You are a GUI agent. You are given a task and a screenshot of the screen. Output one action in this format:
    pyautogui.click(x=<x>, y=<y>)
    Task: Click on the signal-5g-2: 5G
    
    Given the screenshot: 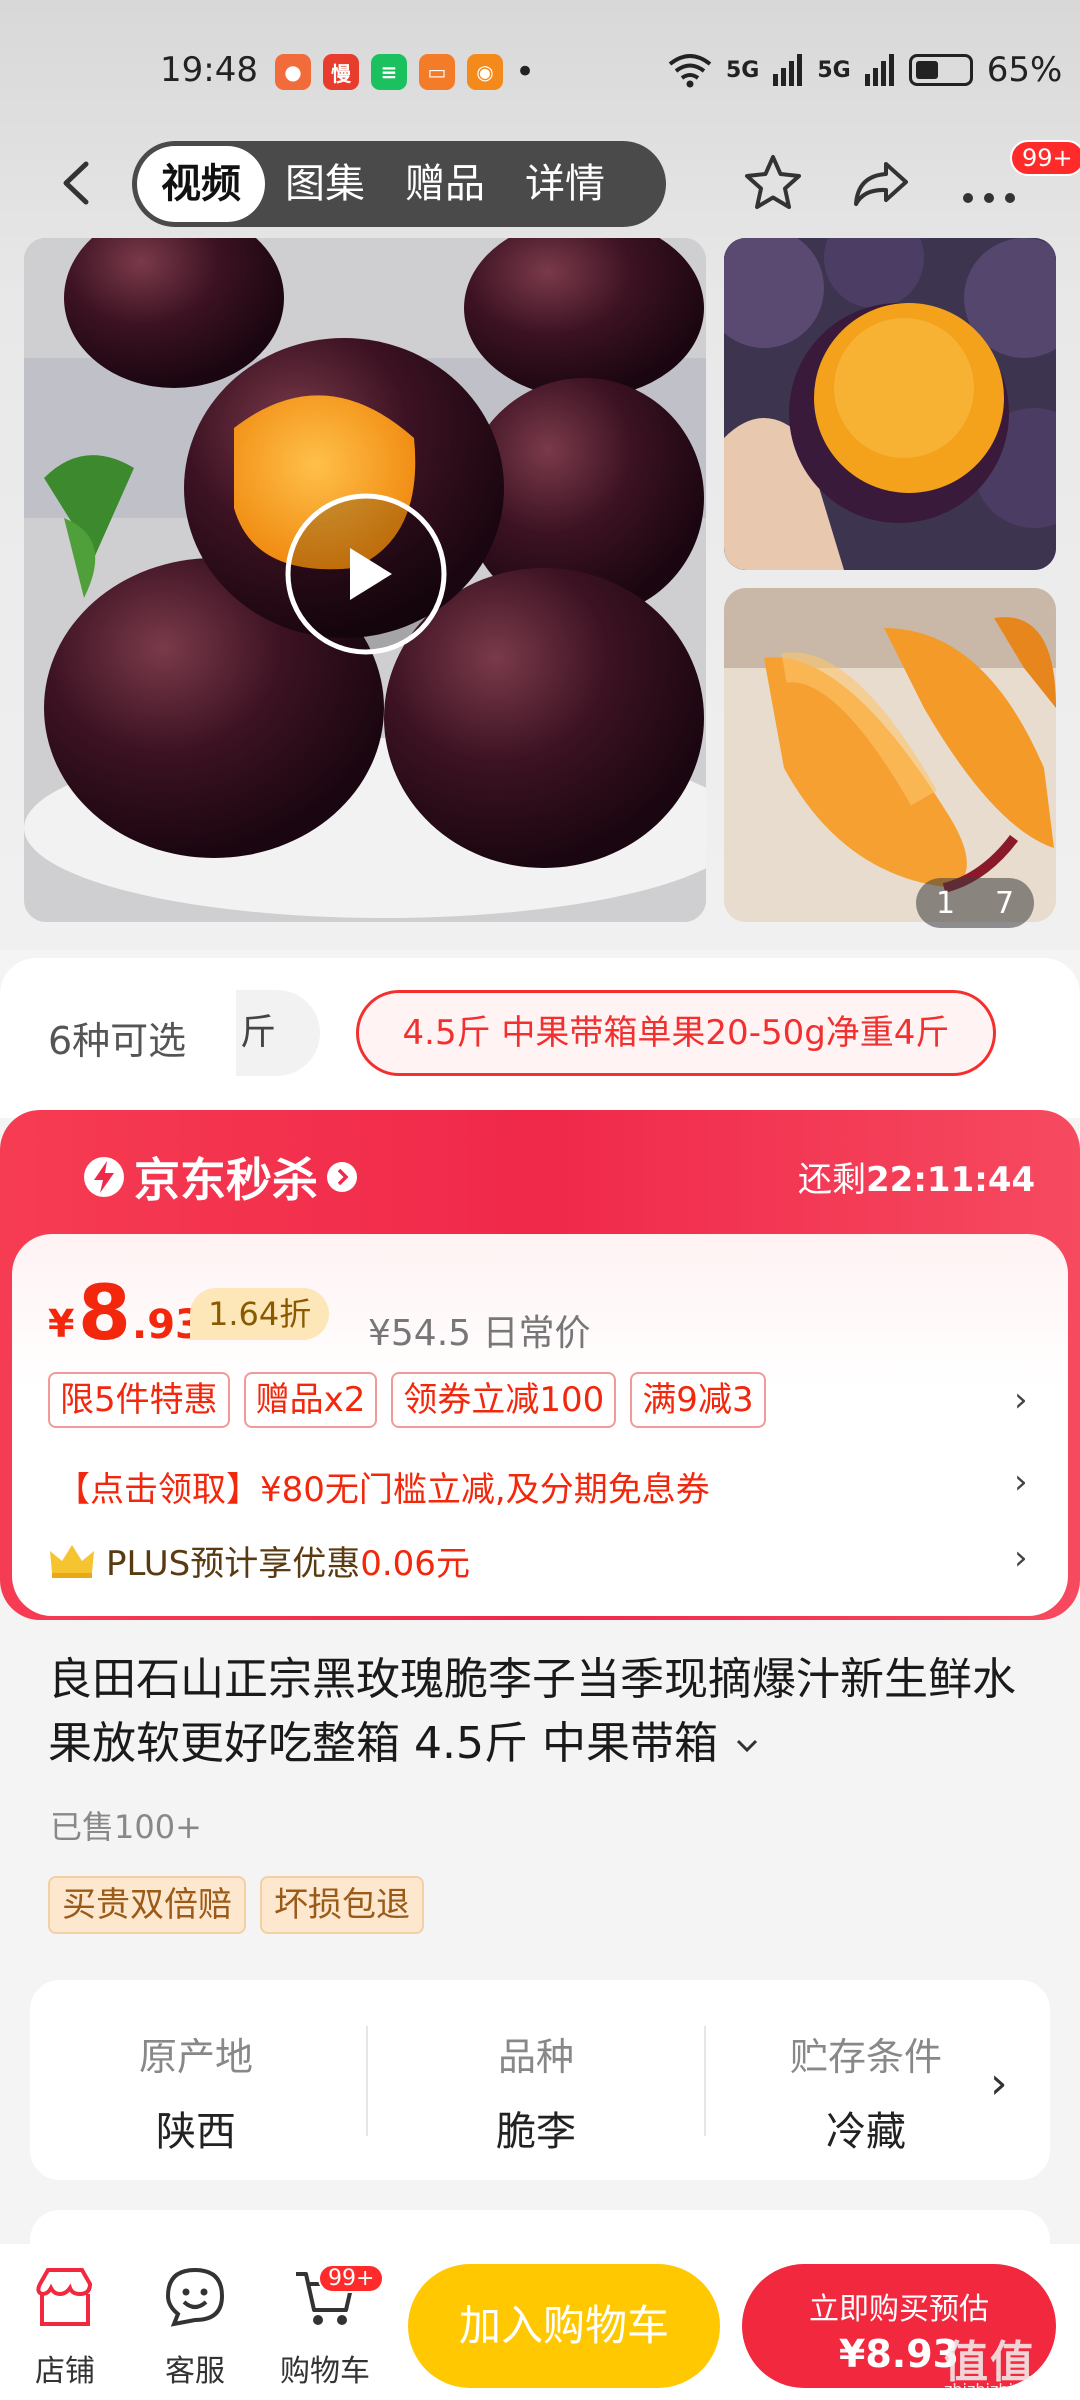 What is the action you would take?
    pyautogui.click(x=834, y=70)
    